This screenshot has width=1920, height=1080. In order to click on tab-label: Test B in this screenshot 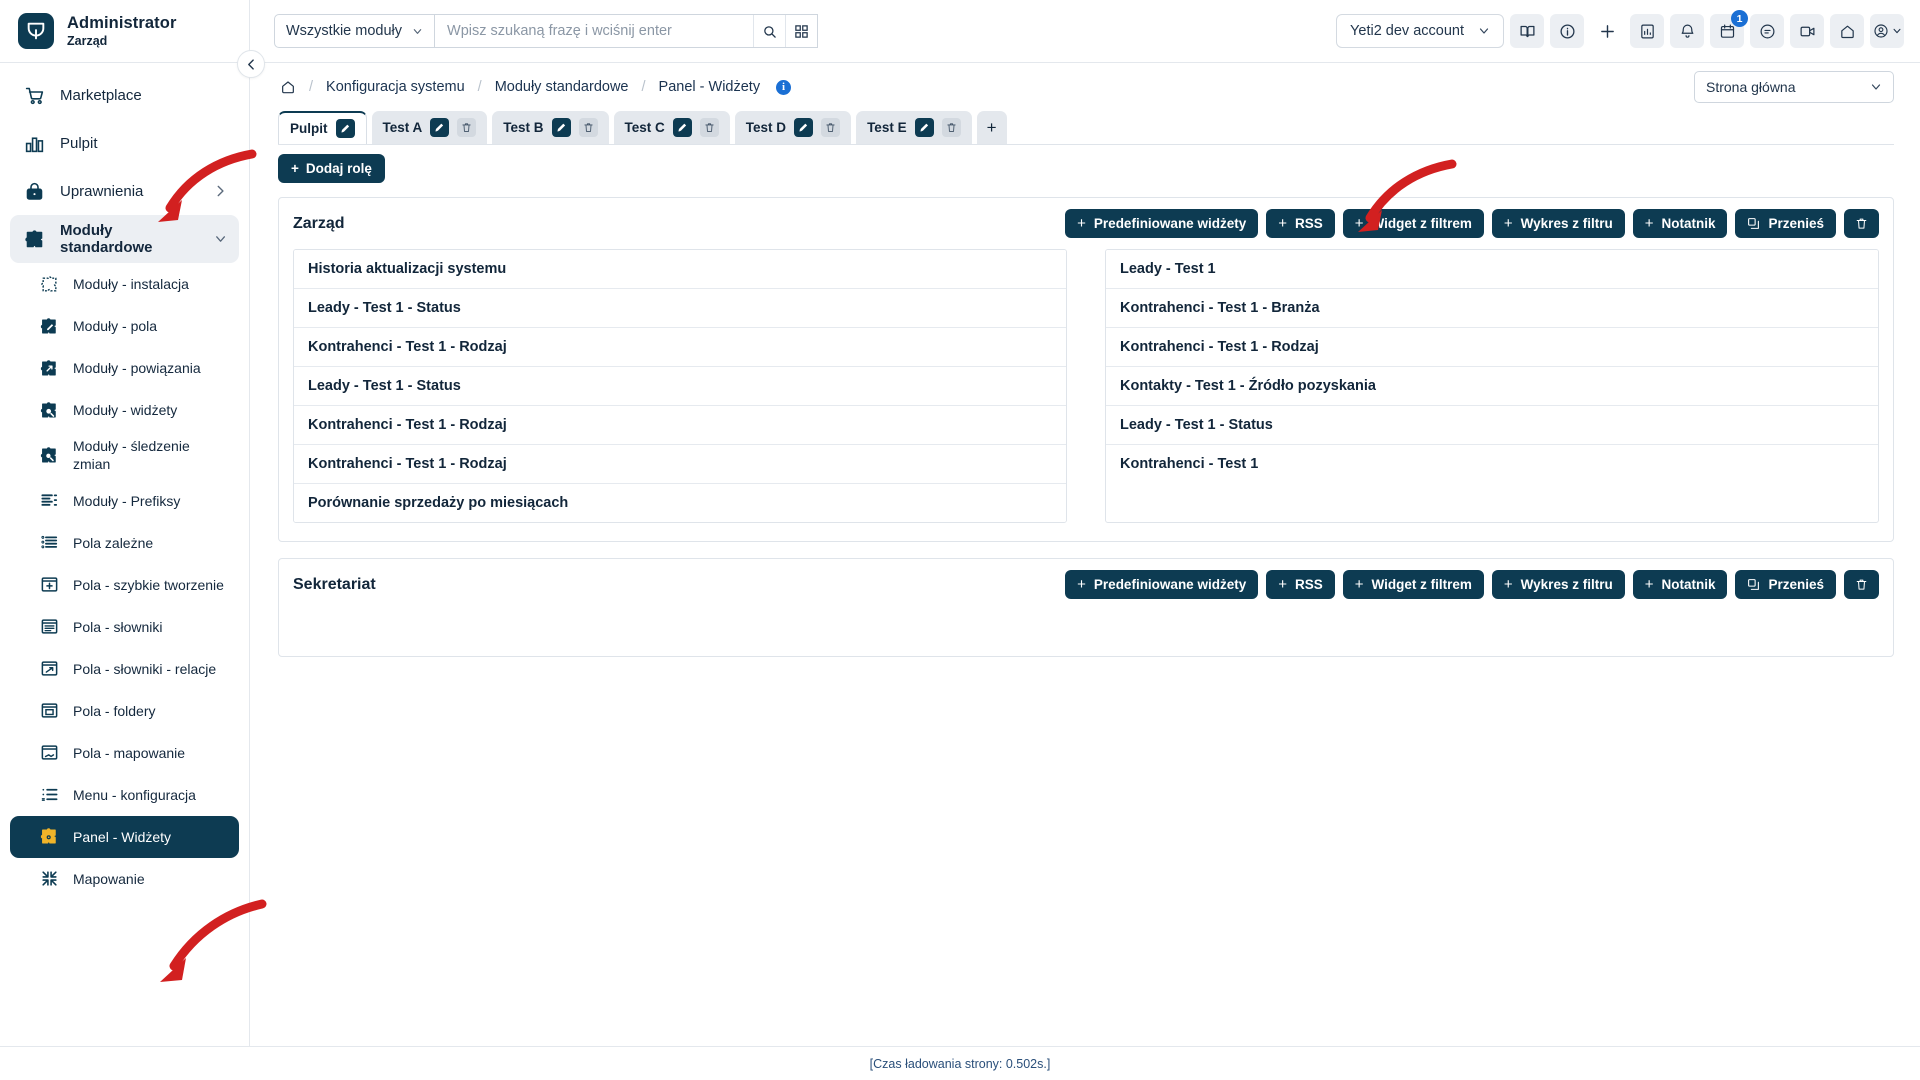, I will do `click(523, 127)`.